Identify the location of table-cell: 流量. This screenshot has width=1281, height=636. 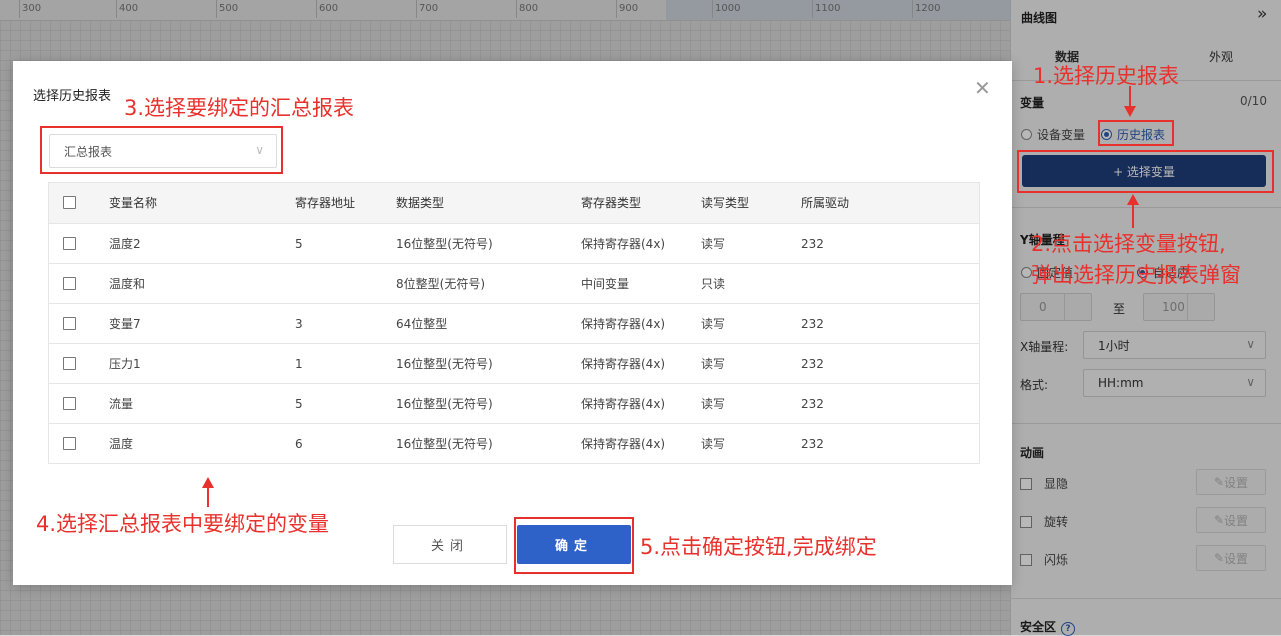
(121, 404).